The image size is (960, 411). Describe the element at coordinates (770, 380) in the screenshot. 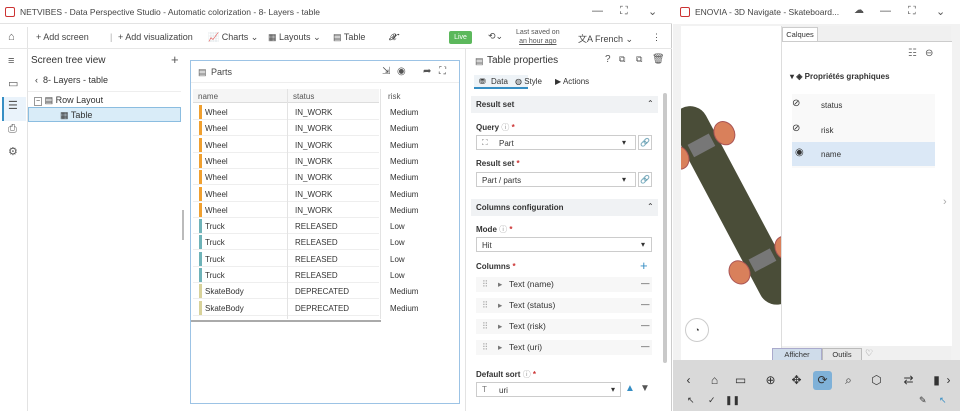

I see `zoom-icon: ⊕` at that location.